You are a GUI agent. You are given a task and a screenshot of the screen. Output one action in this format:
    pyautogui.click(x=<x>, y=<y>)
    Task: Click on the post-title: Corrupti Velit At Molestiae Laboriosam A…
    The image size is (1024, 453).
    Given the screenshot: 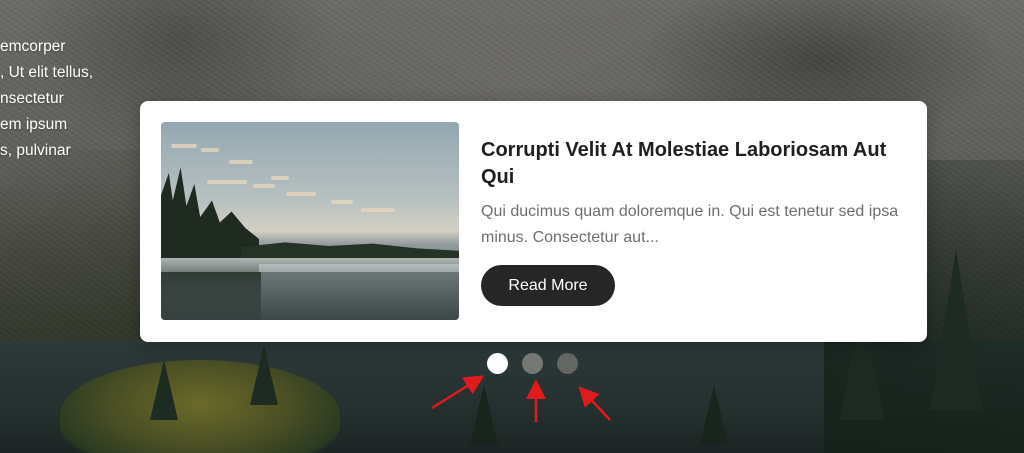 What is the action you would take?
    pyautogui.click(x=691, y=164)
    